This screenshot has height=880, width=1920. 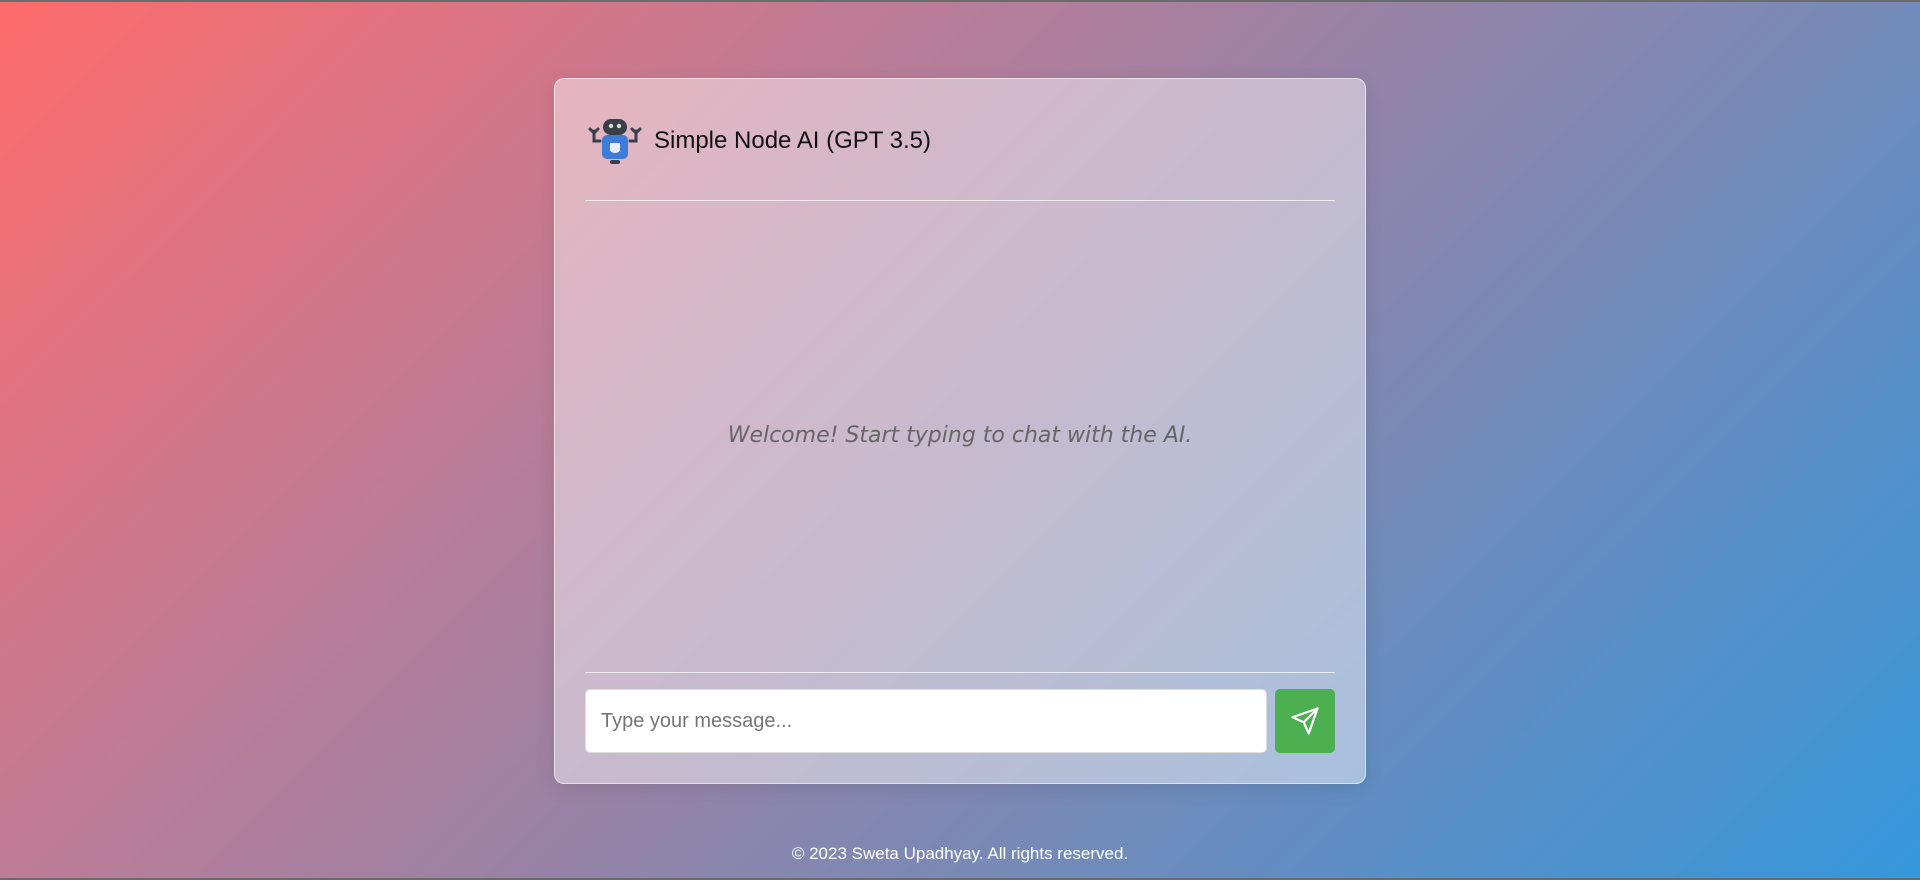 I want to click on send-icon, so click(x=1305, y=721).